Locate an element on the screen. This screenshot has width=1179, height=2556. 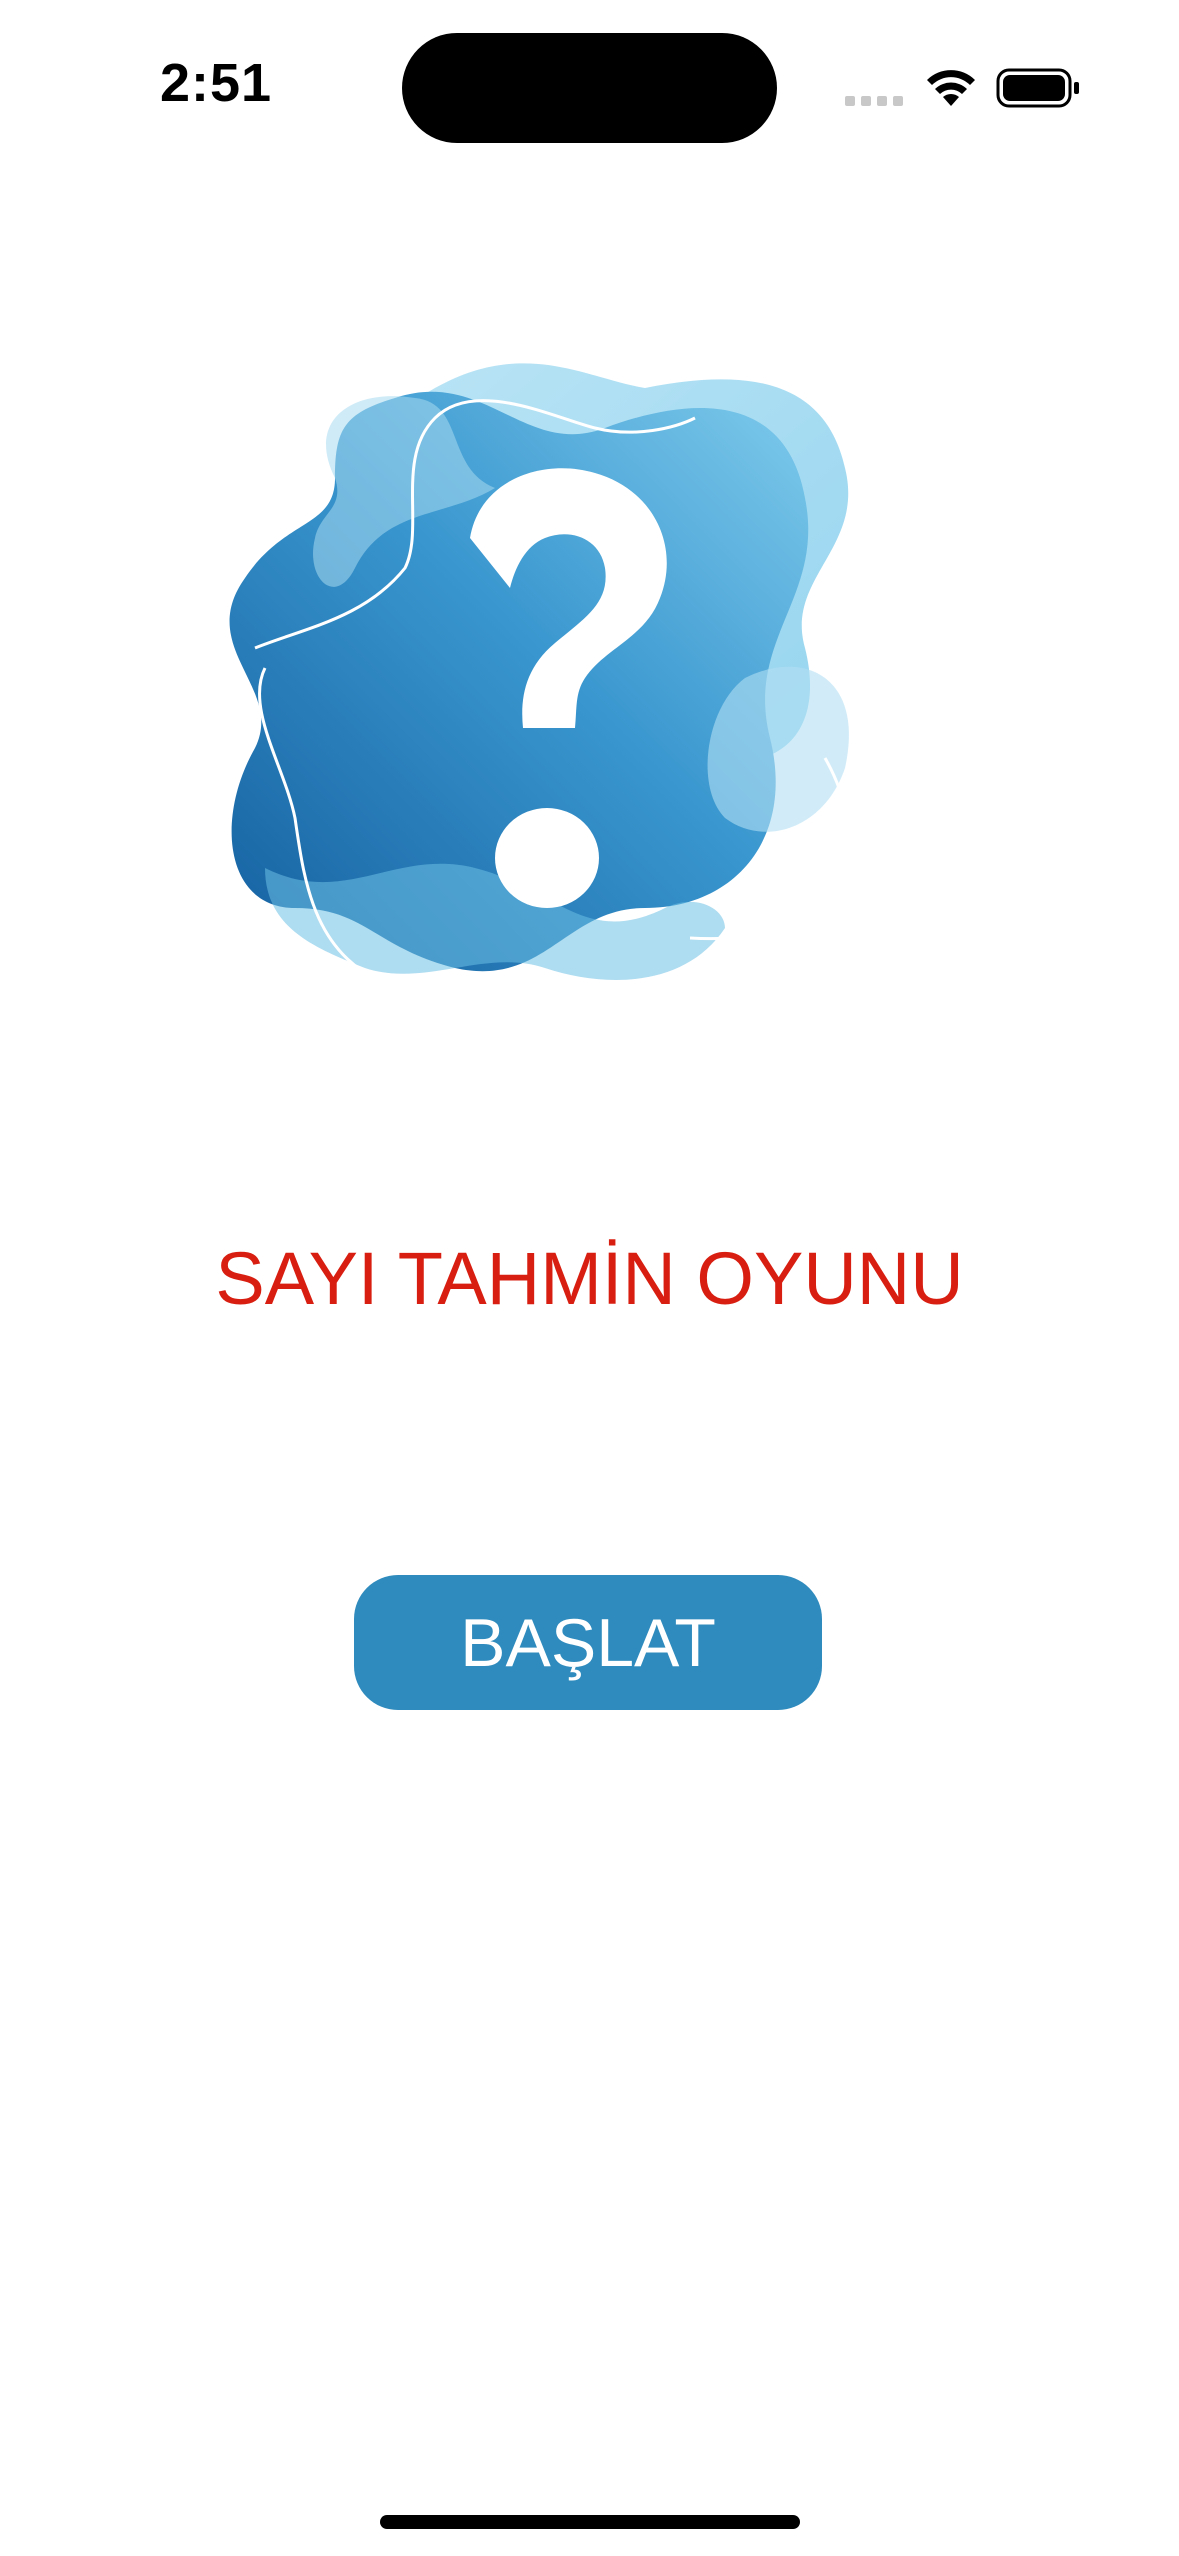
battery-icon is located at coordinates (1037, 88).